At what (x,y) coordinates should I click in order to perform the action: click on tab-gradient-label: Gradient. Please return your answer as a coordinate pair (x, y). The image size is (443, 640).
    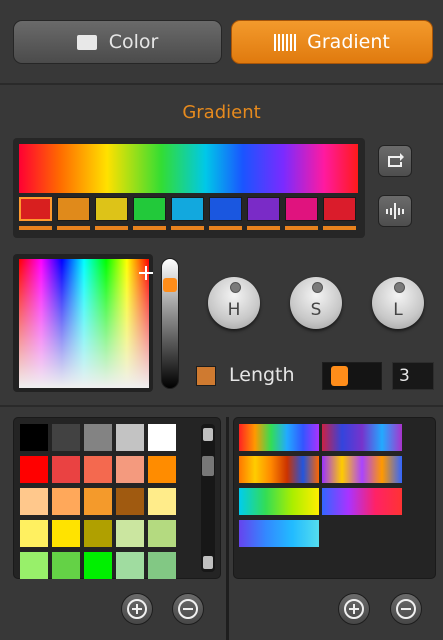
    Looking at the image, I should click on (348, 42).